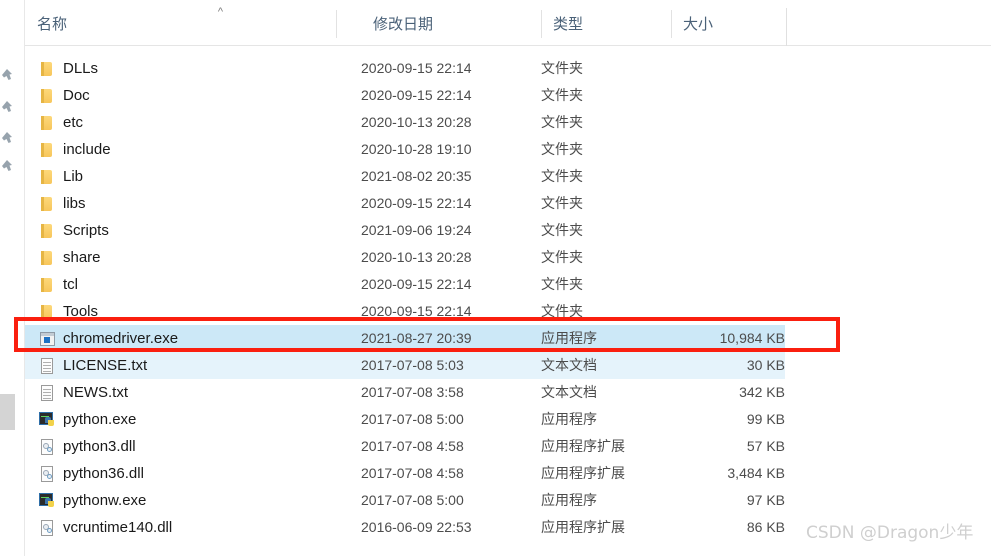  Describe the element at coordinates (416, 257) in the screenshot. I see `file-date-modified: 2020-10-13 20:28` at that location.